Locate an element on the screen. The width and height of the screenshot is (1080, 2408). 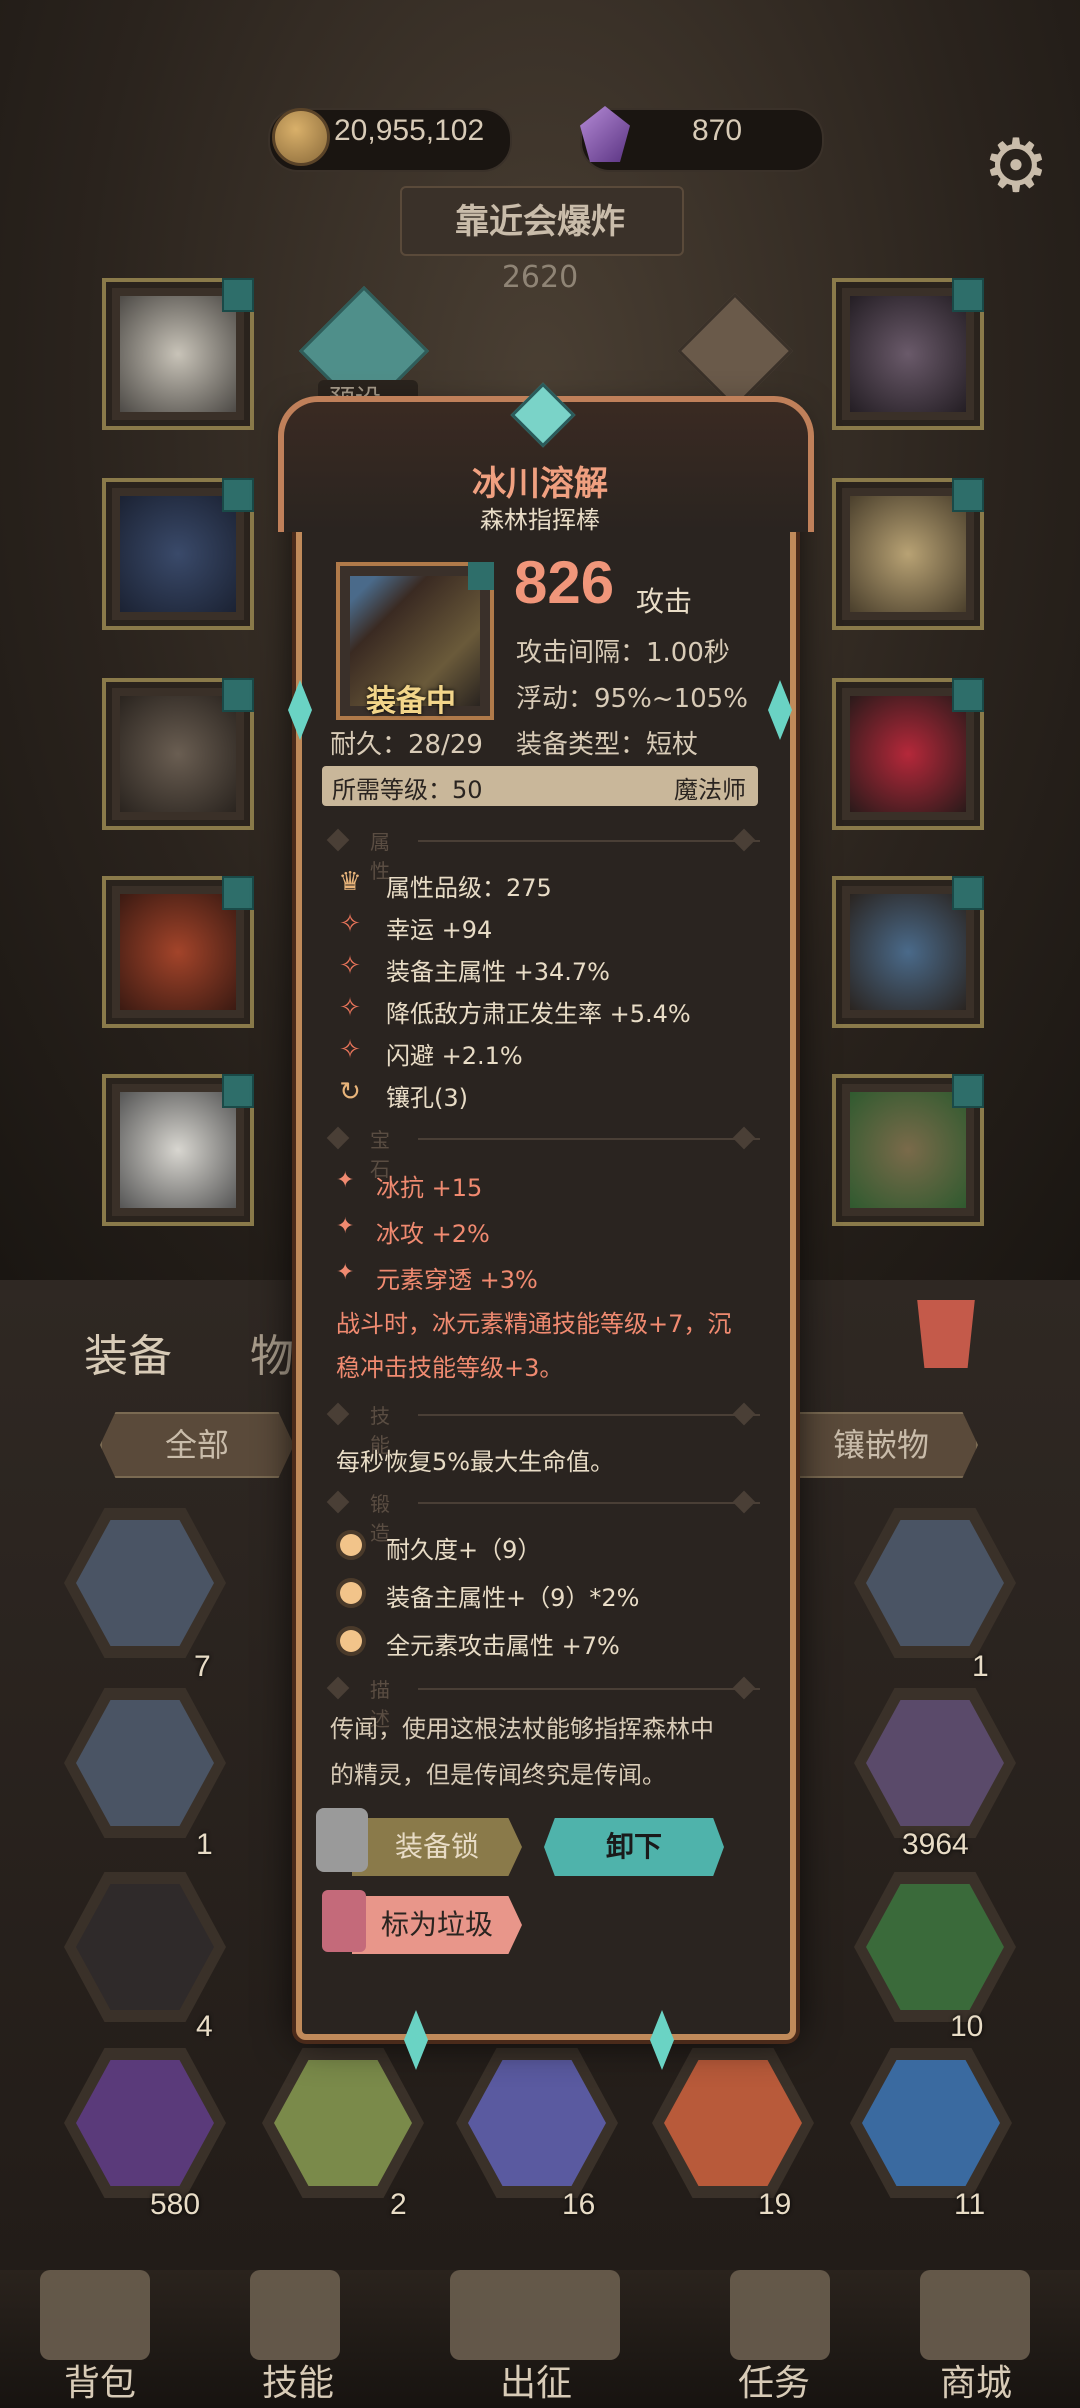
equip-type: 装备类型：短杖 is located at coordinates (607, 745).